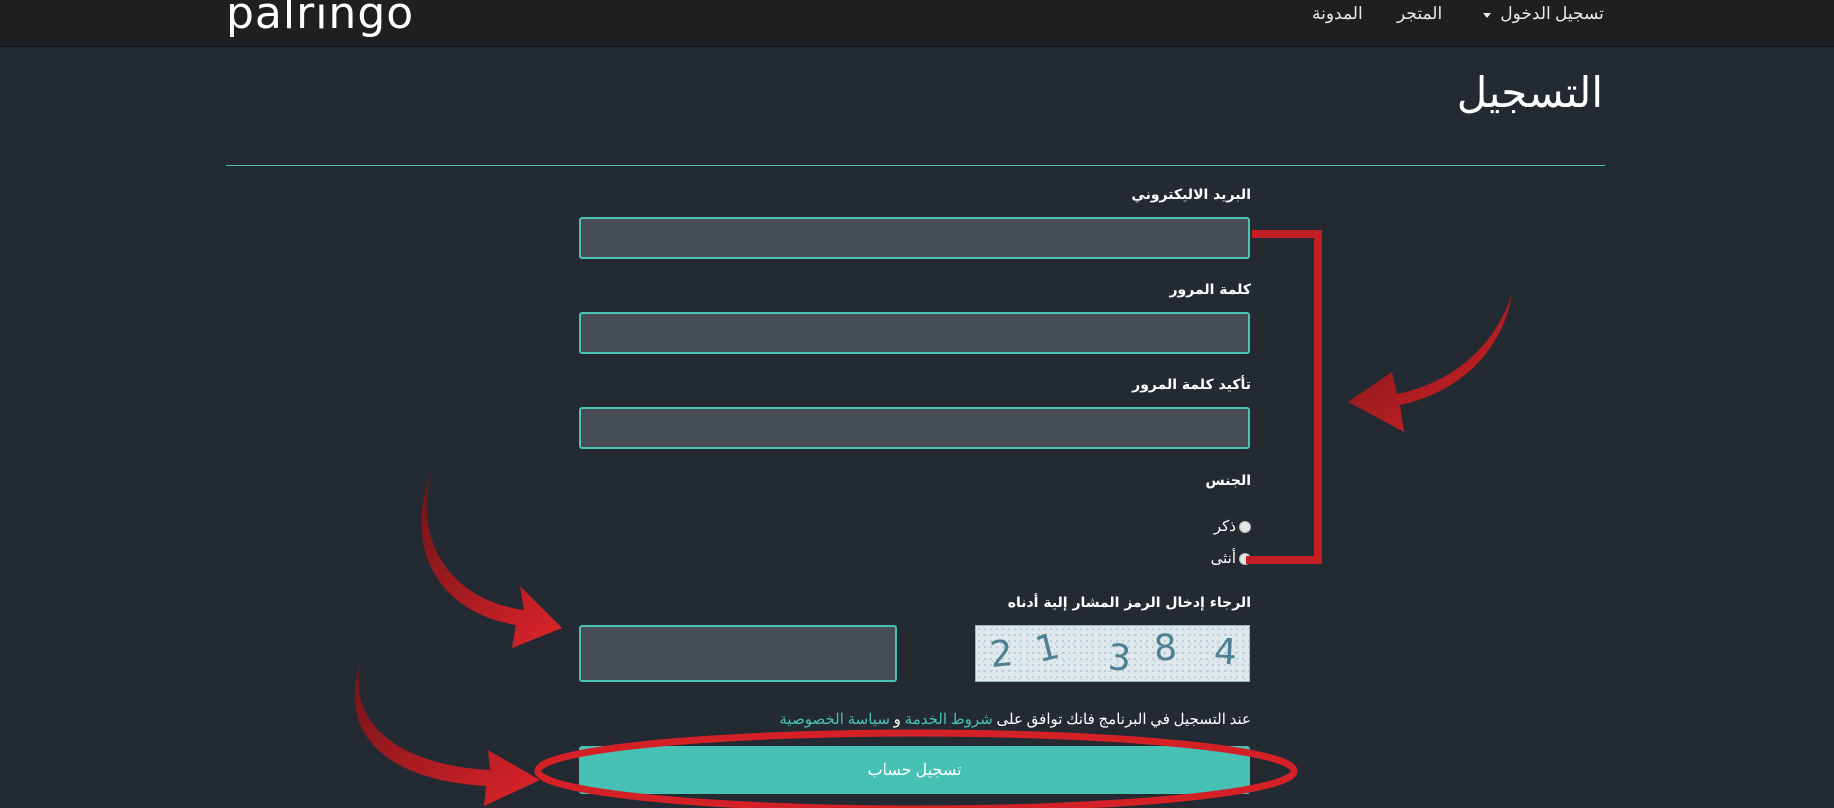 The image size is (1834, 808). I want to click on captcha-label: الرجاء إدخال الرمز المشار إلية أدناه, so click(1129, 603).